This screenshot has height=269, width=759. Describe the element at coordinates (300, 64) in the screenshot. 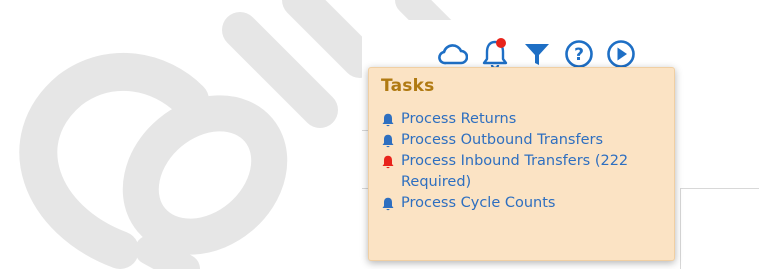

I see `watermark-letter-n` at that location.